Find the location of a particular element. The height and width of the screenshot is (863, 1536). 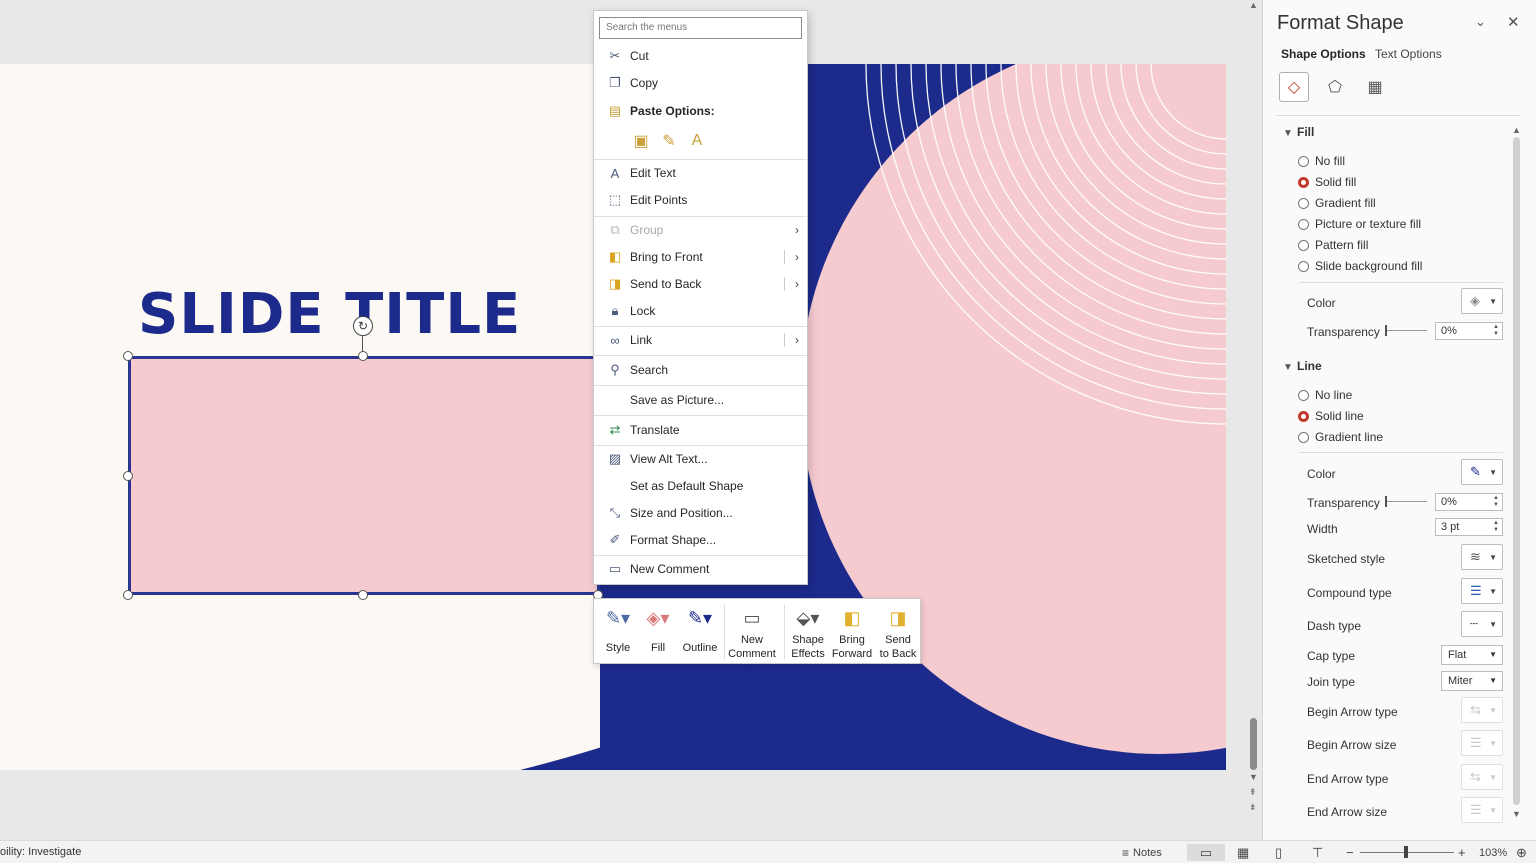

new-comment-button: ▭ New Comment is located at coordinates (752, 632).